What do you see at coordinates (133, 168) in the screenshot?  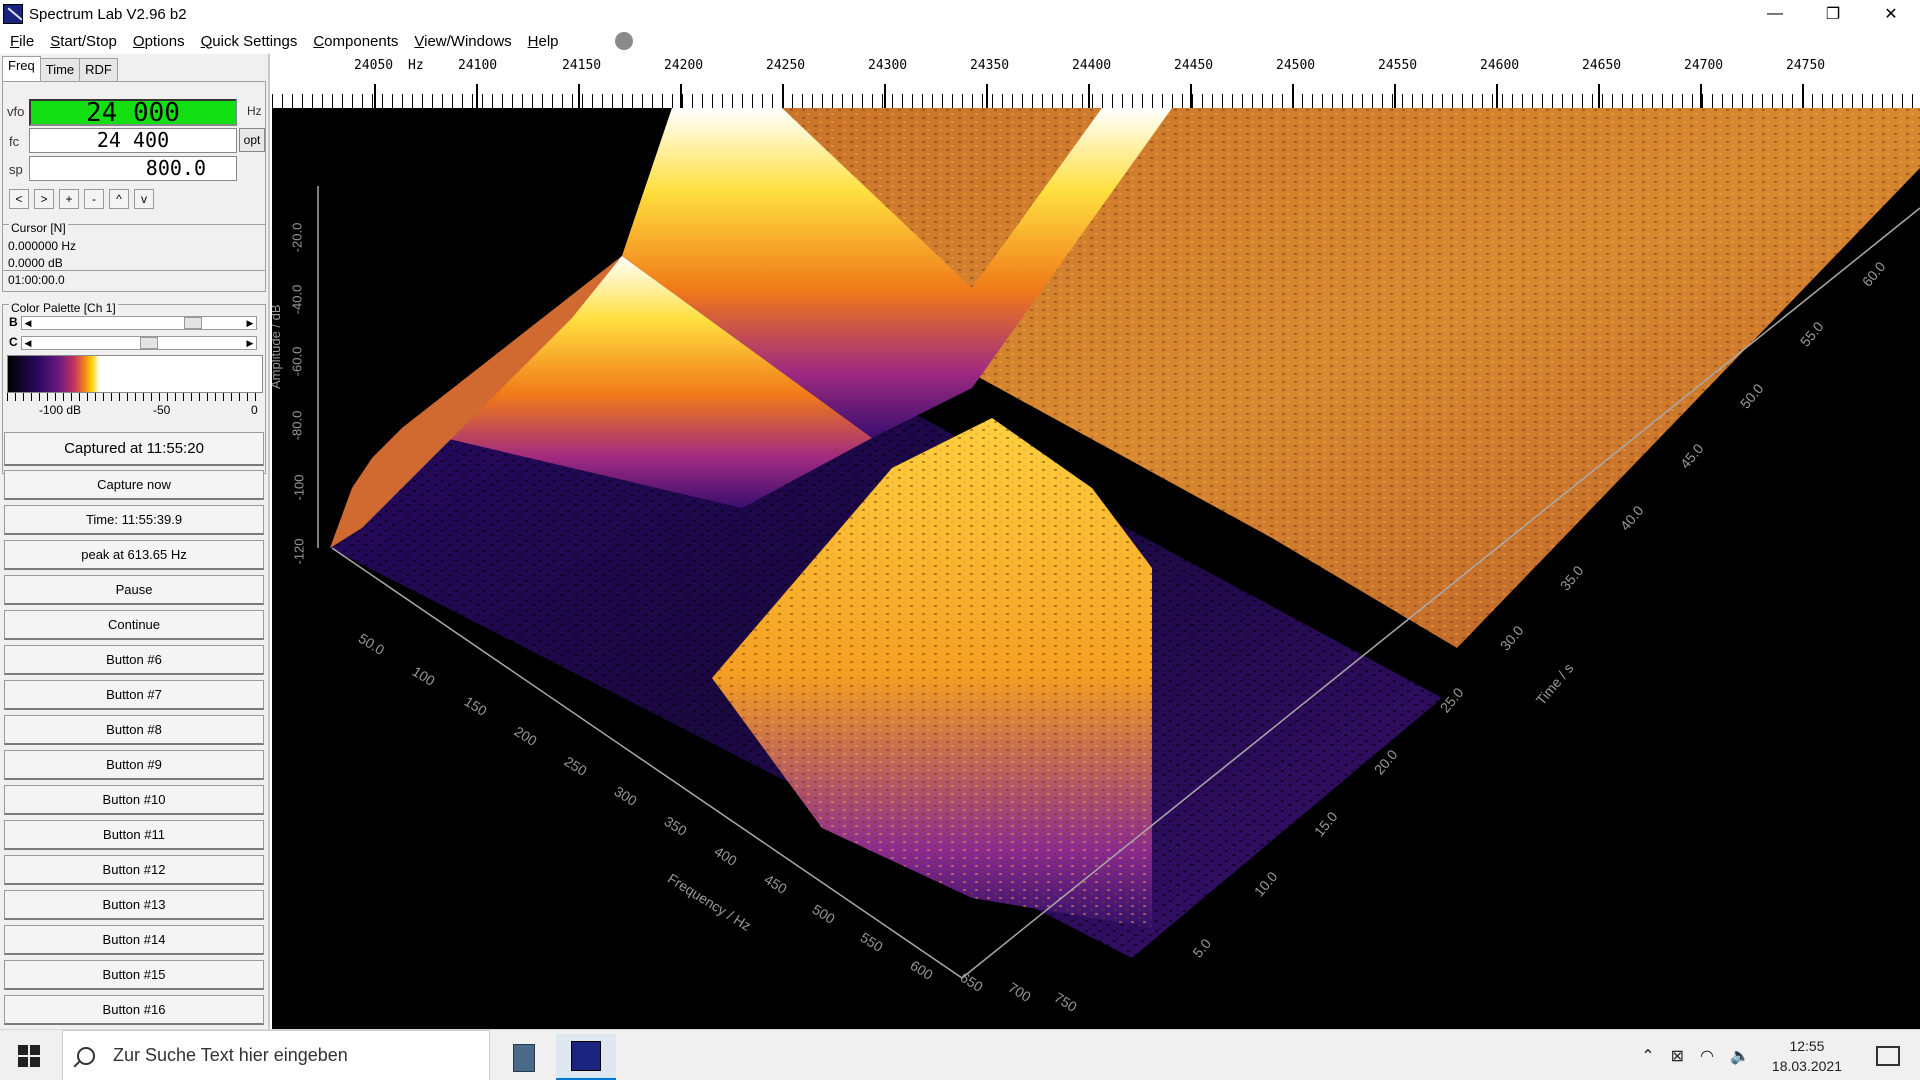 I see `sp-input: 800.0` at bounding box center [133, 168].